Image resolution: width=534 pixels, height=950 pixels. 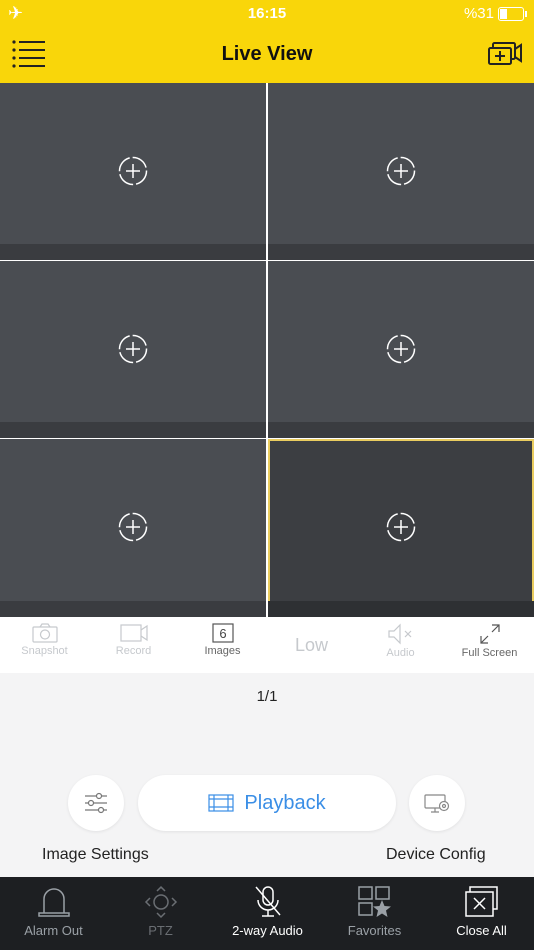 I want to click on ptz-direction-icon, so click(x=160, y=902).